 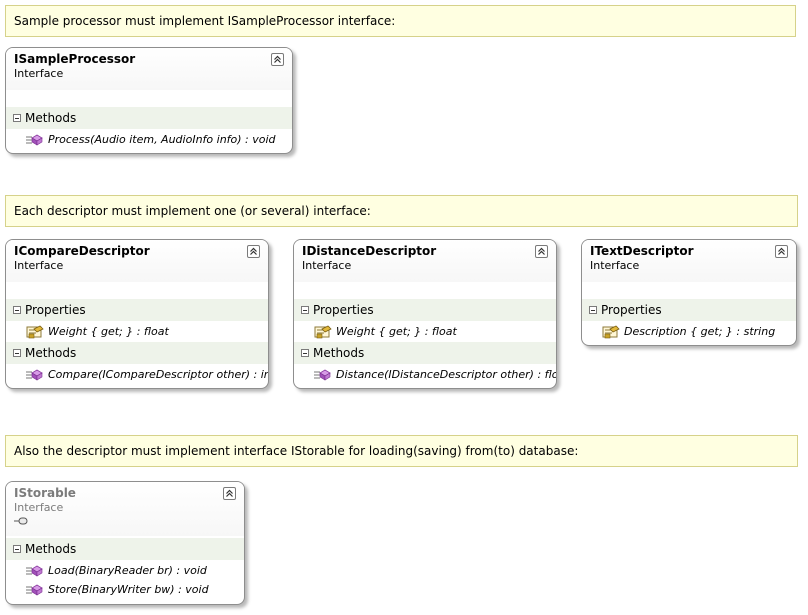 I want to click on shape-header: ICompareDescriptor Interface, so click(x=137, y=261).